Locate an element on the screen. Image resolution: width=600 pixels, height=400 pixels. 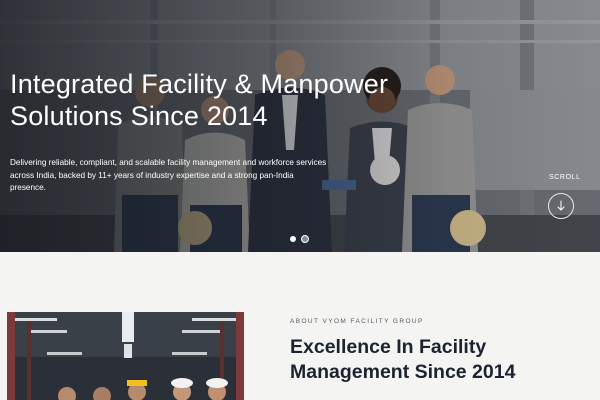
hero-title-line-2: Solutions Since 2014 is located at coordinates (139, 116).